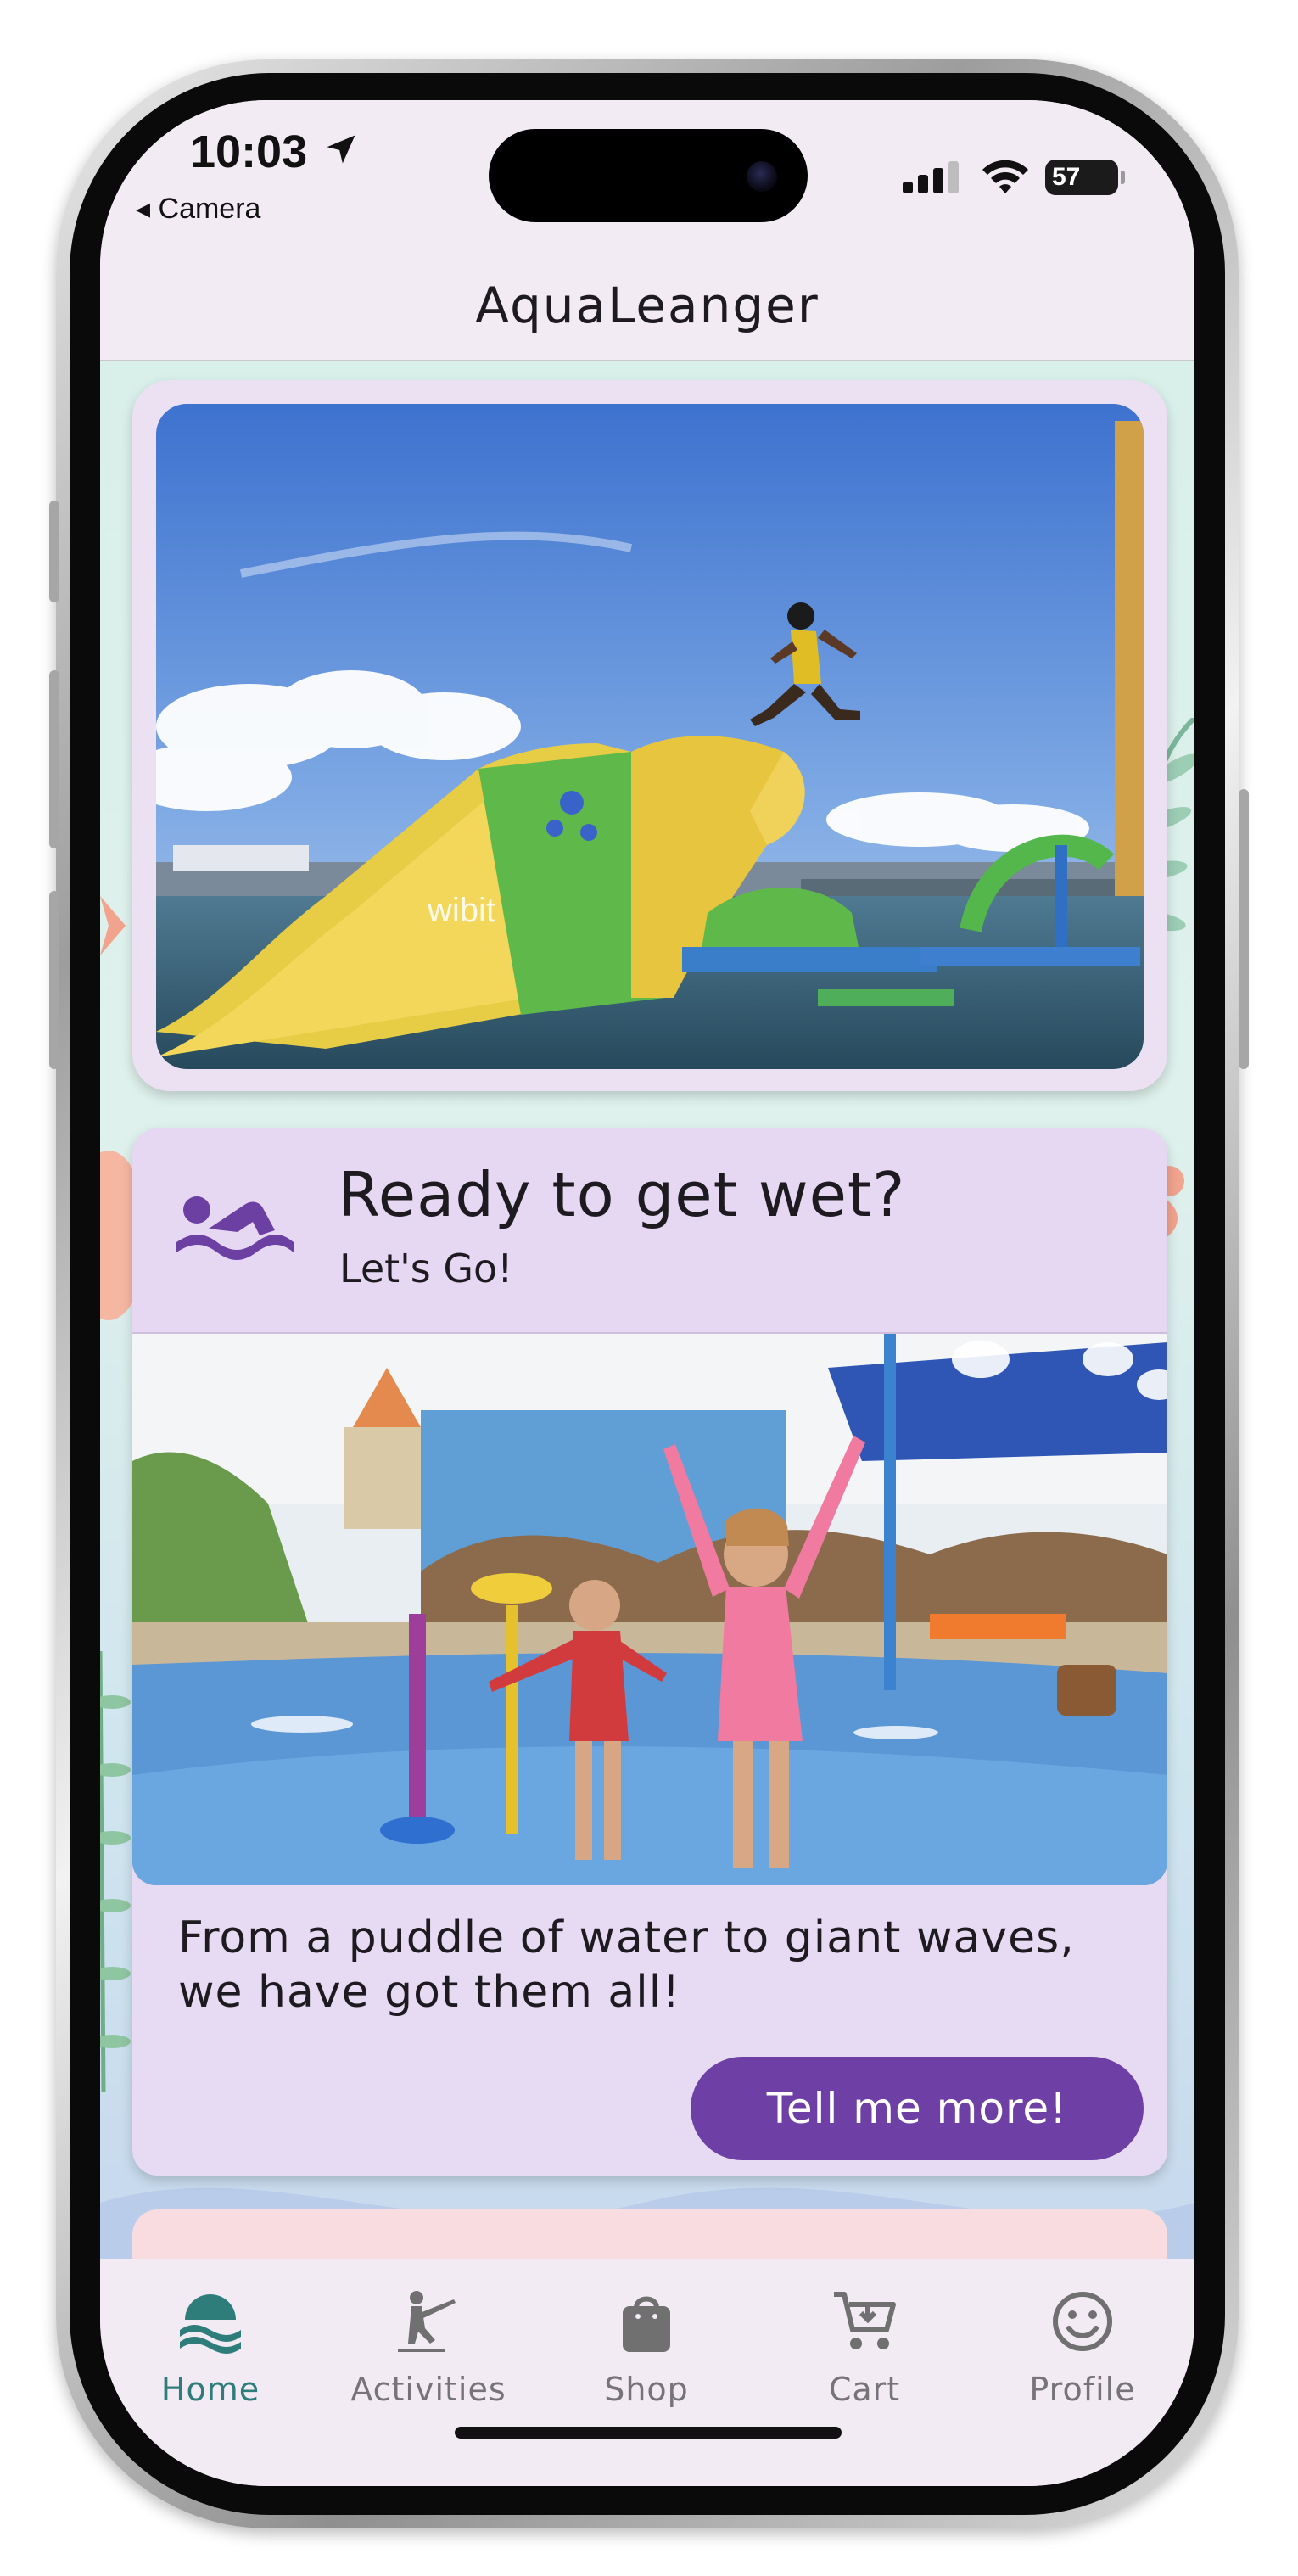  I want to click on volume-down-button, so click(54, 980).